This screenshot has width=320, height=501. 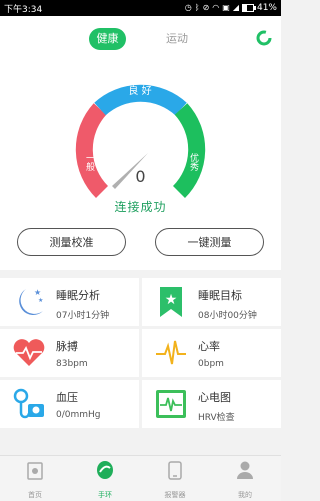 I want to click on home-icon, so click(x=35, y=471).